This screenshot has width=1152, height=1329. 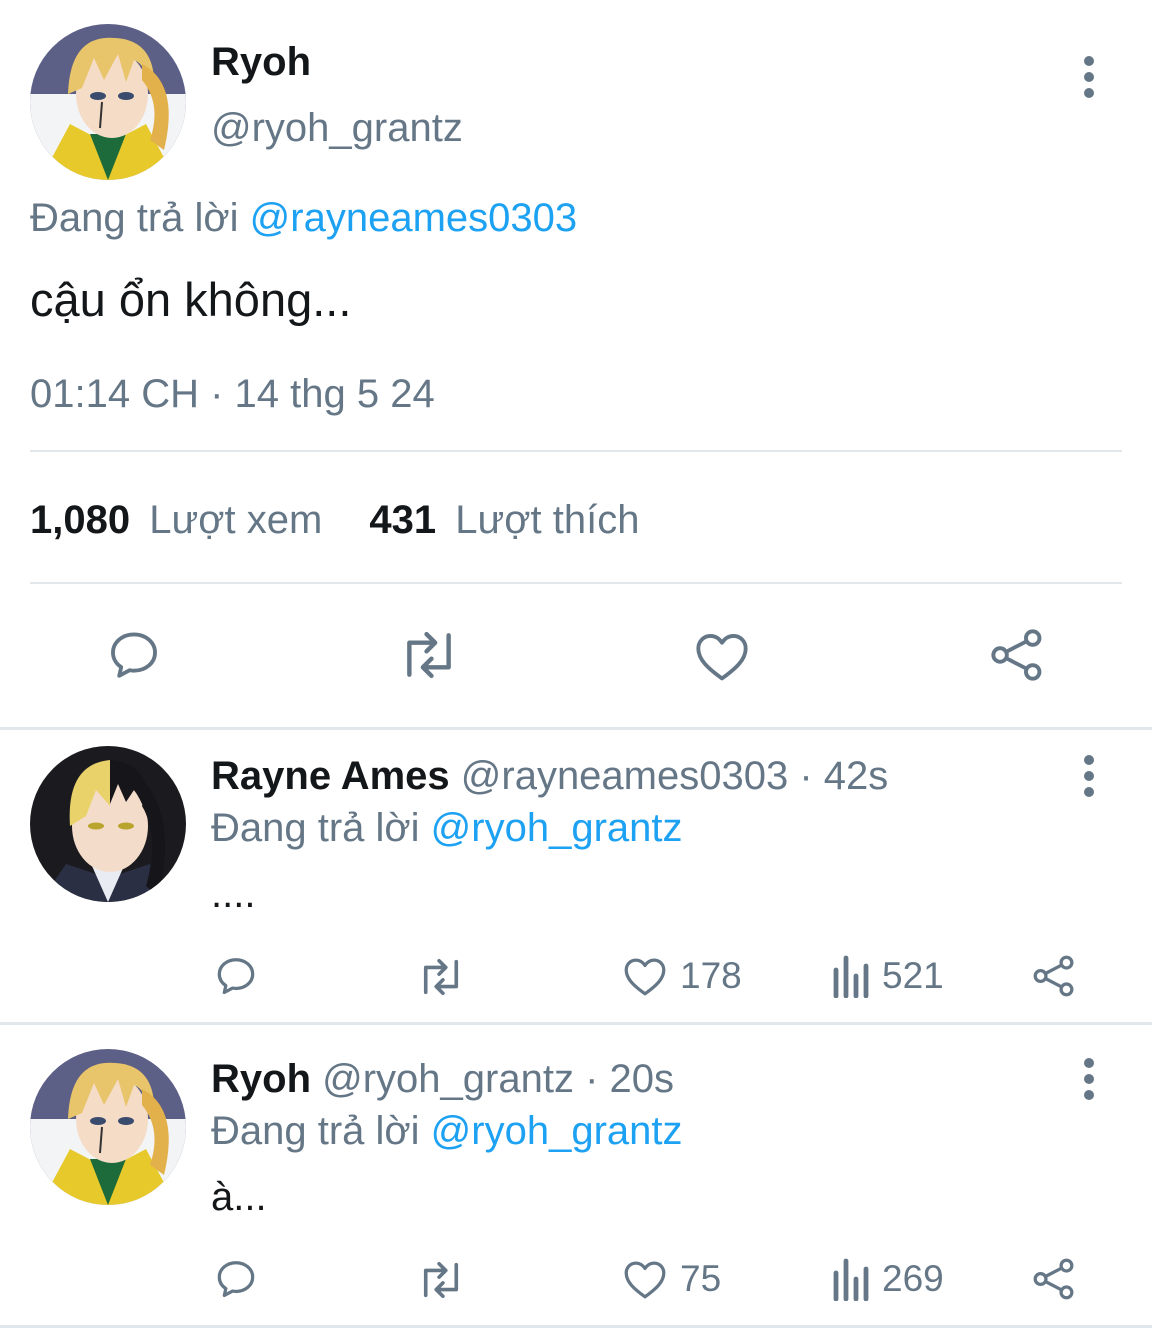 I want to click on like-button, so click(x=722, y=656).